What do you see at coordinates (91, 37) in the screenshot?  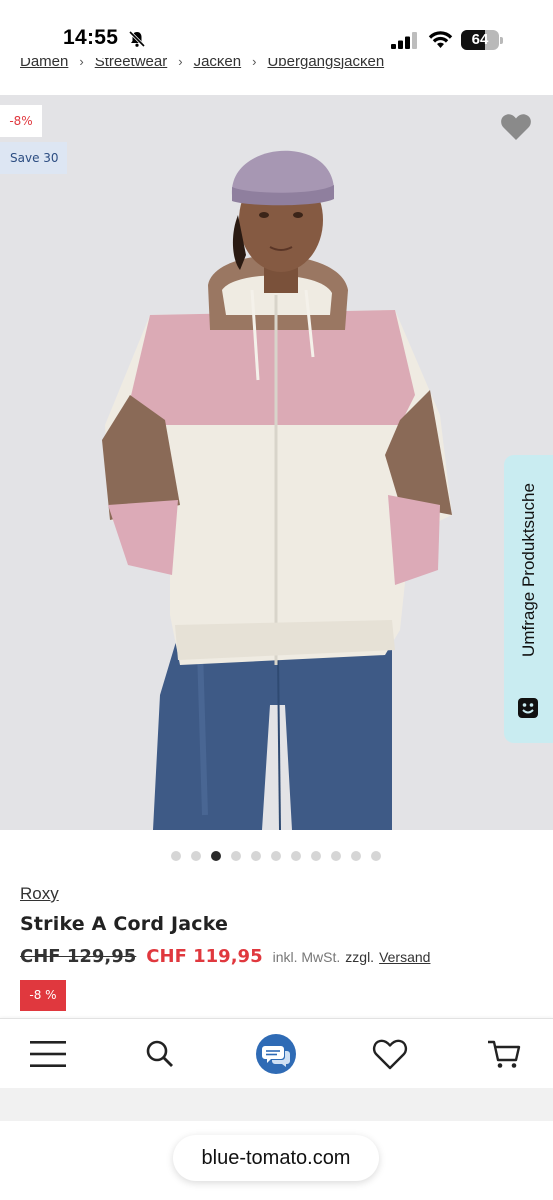 I see `status-time: 14:55` at bounding box center [91, 37].